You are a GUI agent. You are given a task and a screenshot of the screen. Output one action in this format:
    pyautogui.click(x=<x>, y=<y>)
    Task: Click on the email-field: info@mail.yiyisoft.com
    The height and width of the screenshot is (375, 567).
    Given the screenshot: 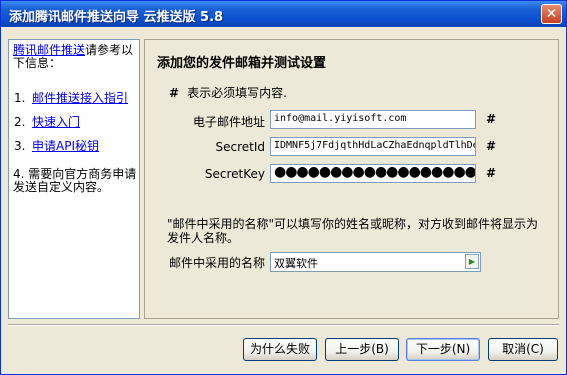 What is the action you would take?
    pyautogui.click(x=373, y=119)
    